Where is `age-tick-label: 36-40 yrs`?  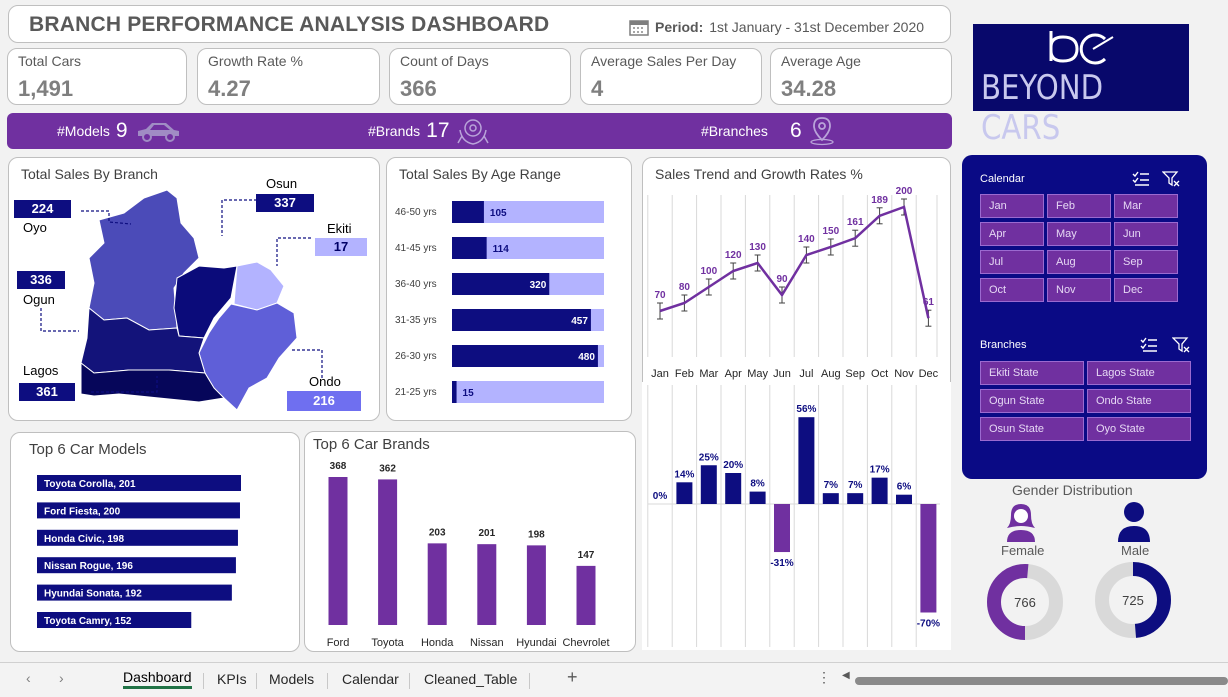 age-tick-label: 36-40 yrs is located at coordinates (416, 284).